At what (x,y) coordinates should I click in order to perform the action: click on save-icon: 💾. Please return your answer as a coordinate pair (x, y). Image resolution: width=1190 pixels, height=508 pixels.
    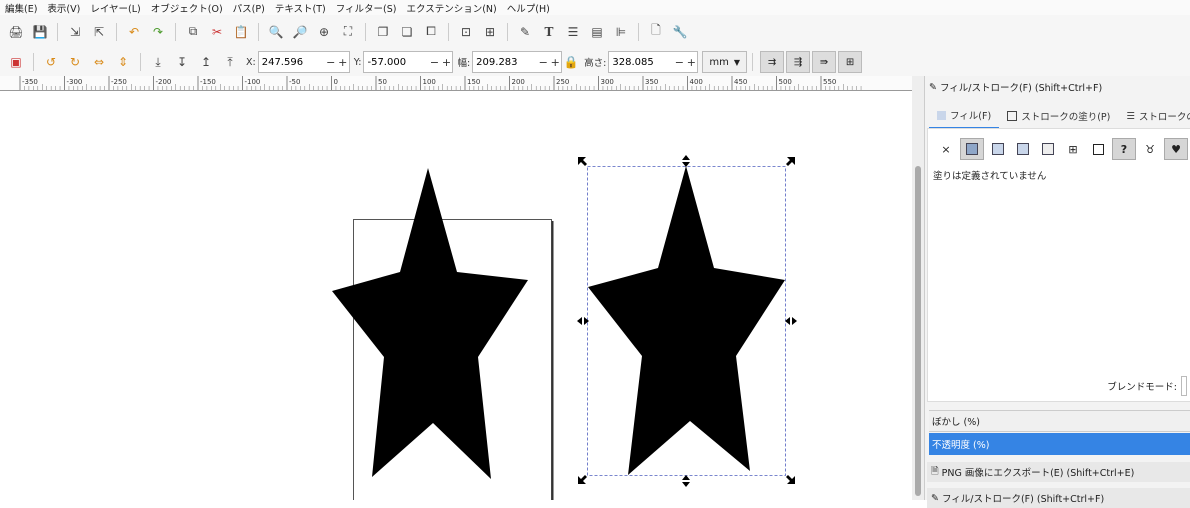
    Looking at the image, I should click on (40, 32).